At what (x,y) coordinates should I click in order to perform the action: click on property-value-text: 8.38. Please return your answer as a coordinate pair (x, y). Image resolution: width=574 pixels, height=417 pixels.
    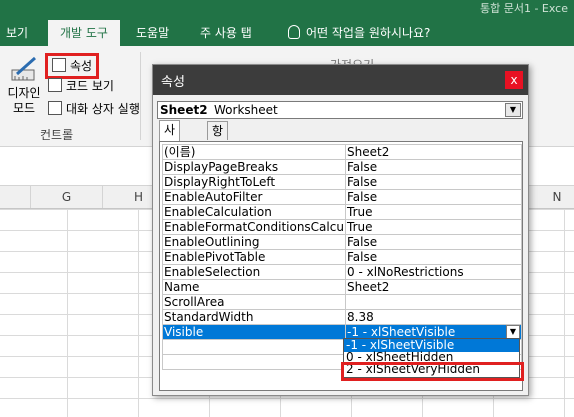
    Looking at the image, I should click on (360, 317).